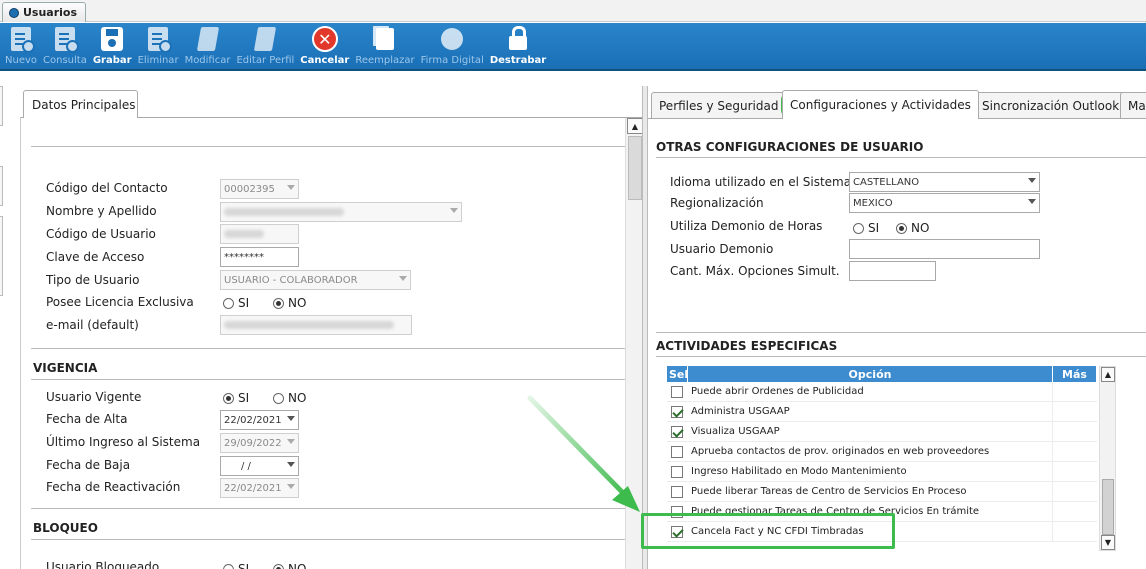 This screenshot has height=569, width=1146. What do you see at coordinates (84, 104) in the screenshot?
I see `tab-label: Datos Principales` at bounding box center [84, 104].